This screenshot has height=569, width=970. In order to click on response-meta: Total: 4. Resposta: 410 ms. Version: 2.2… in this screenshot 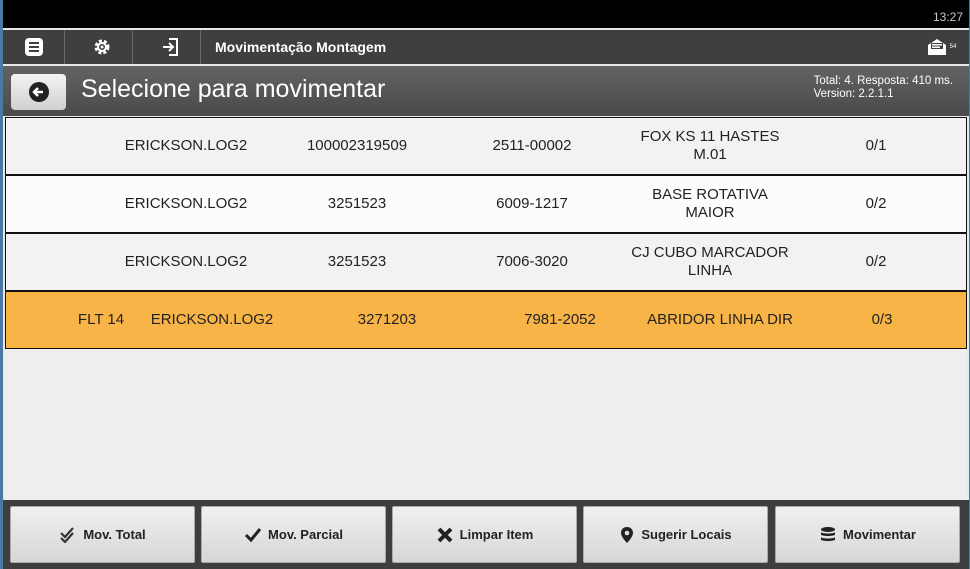, I will do `click(883, 88)`.